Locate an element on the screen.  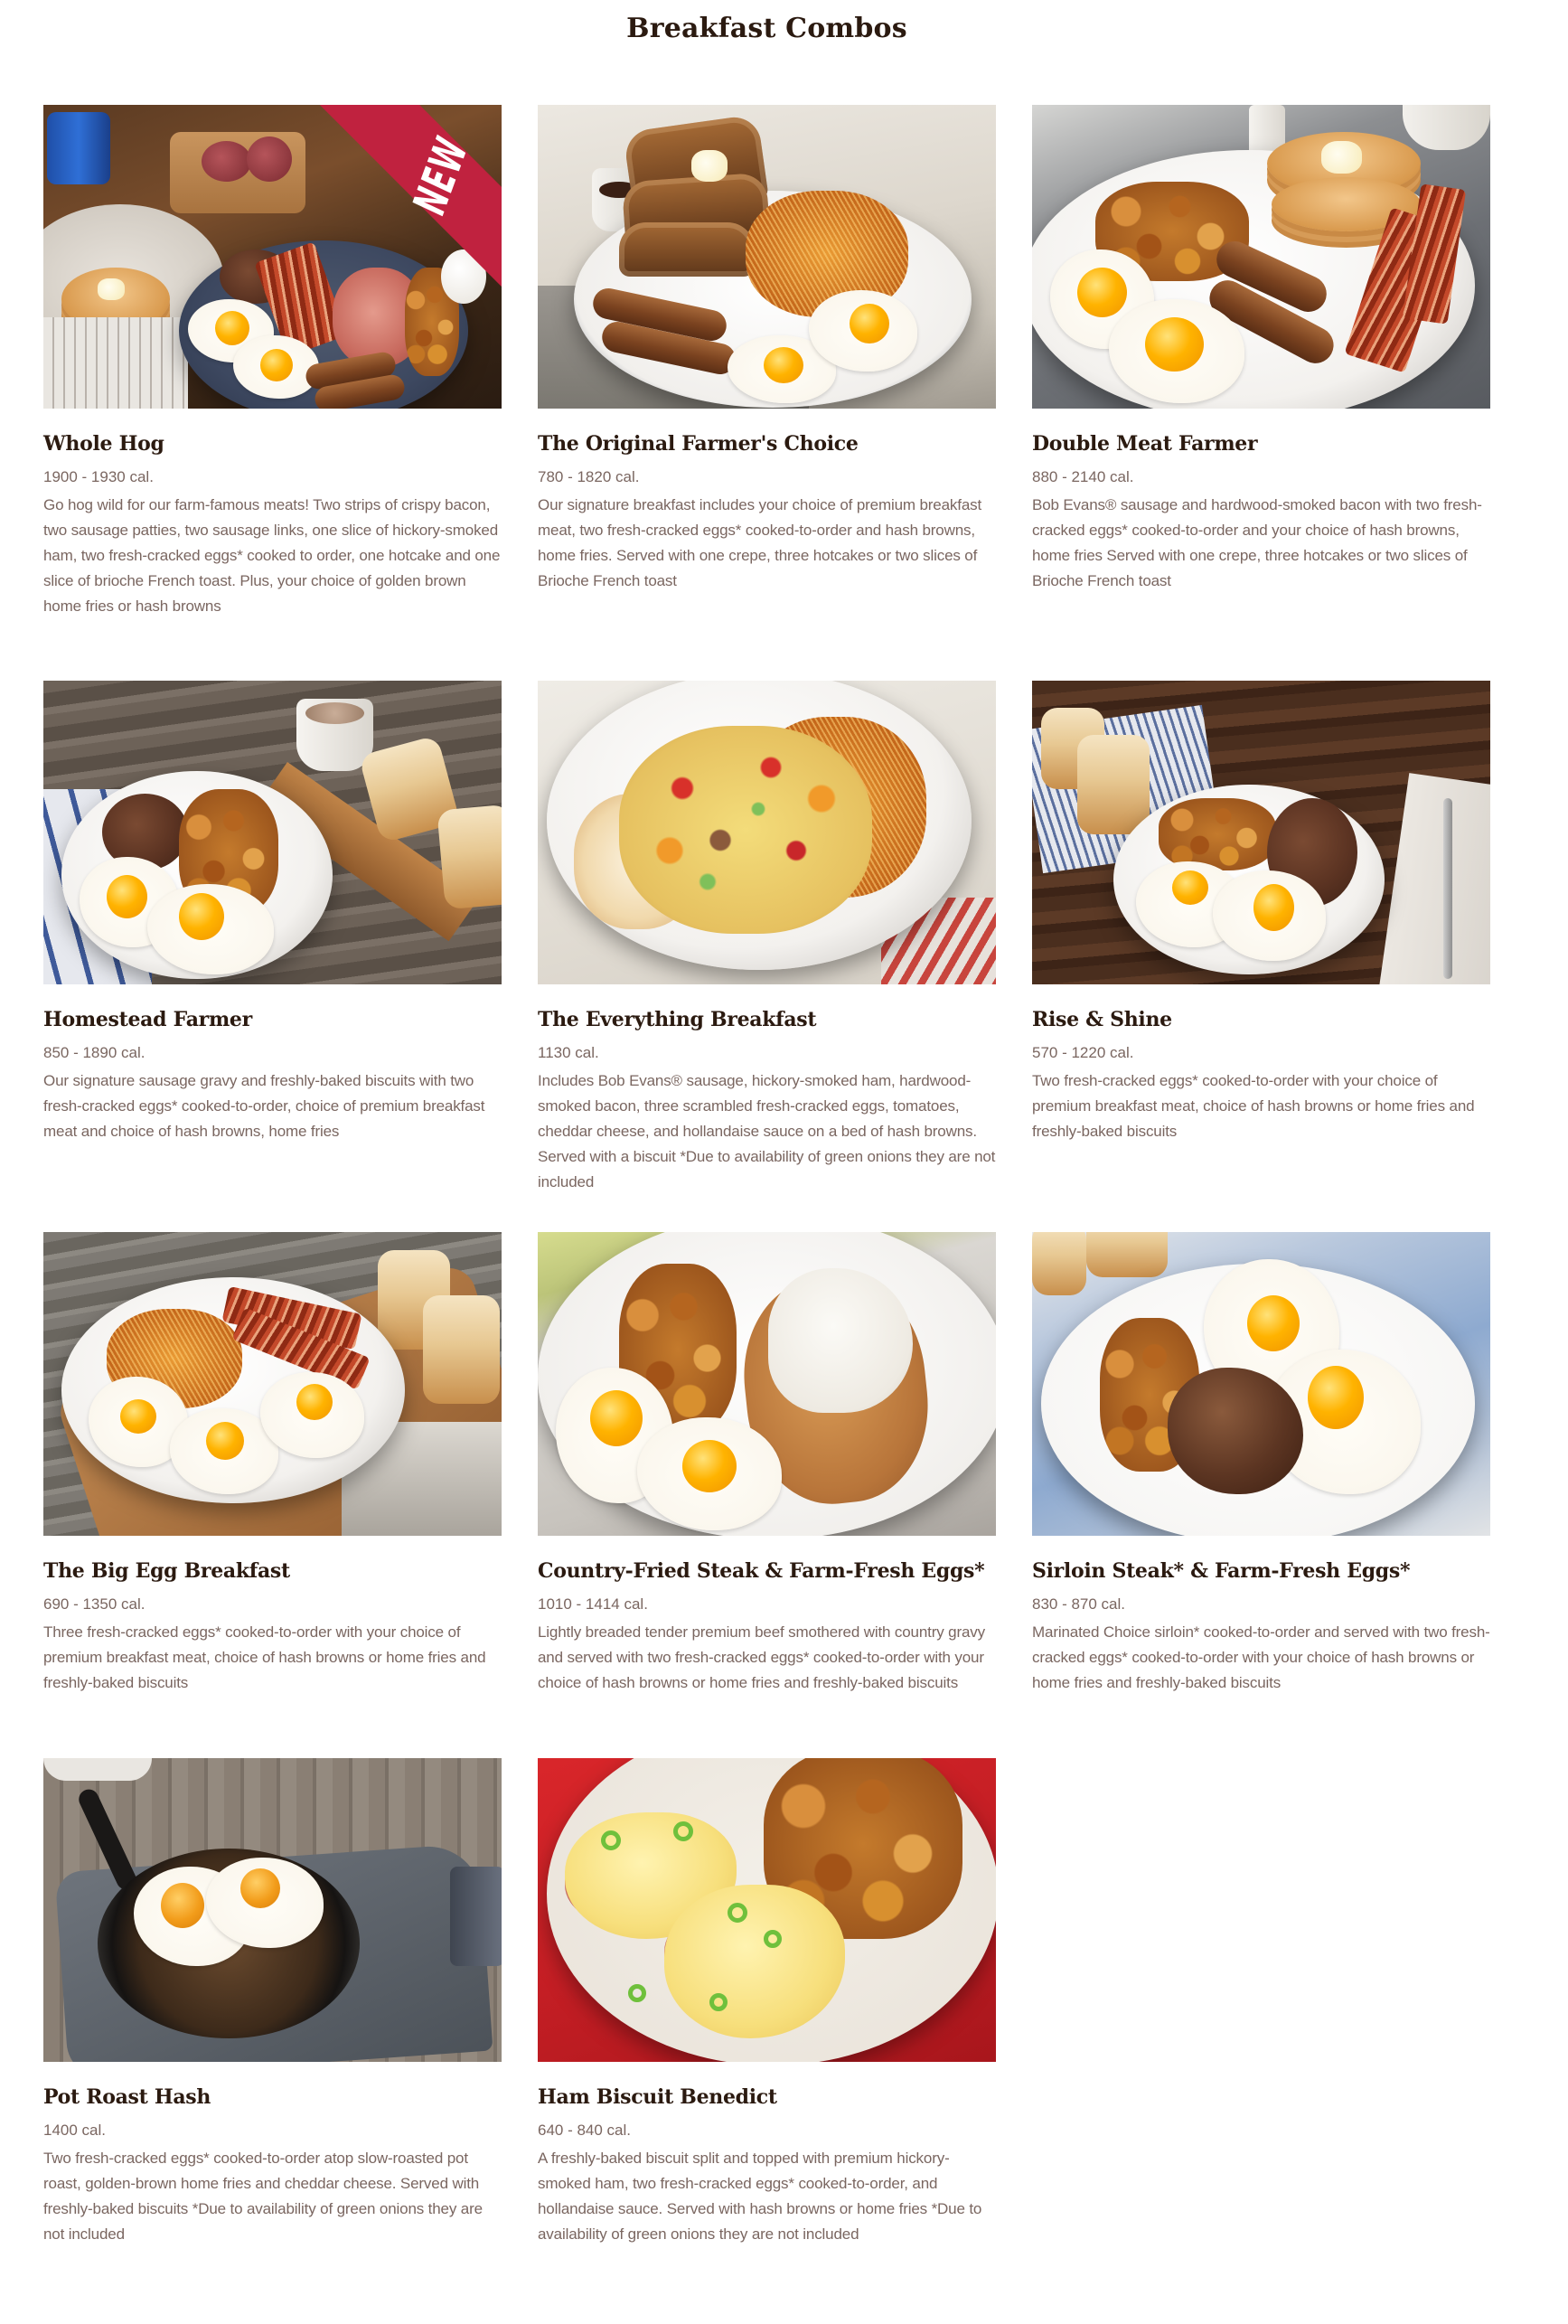
item-name: The Big Egg Breakfast is located at coordinates (166, 1571).